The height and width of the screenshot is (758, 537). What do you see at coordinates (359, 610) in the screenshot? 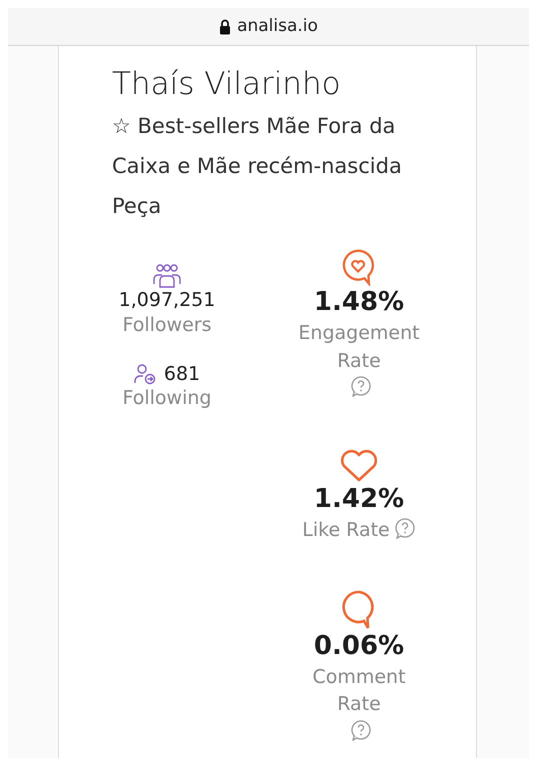
I see `speech-bubble-icon` at bounding box center [359, 610].